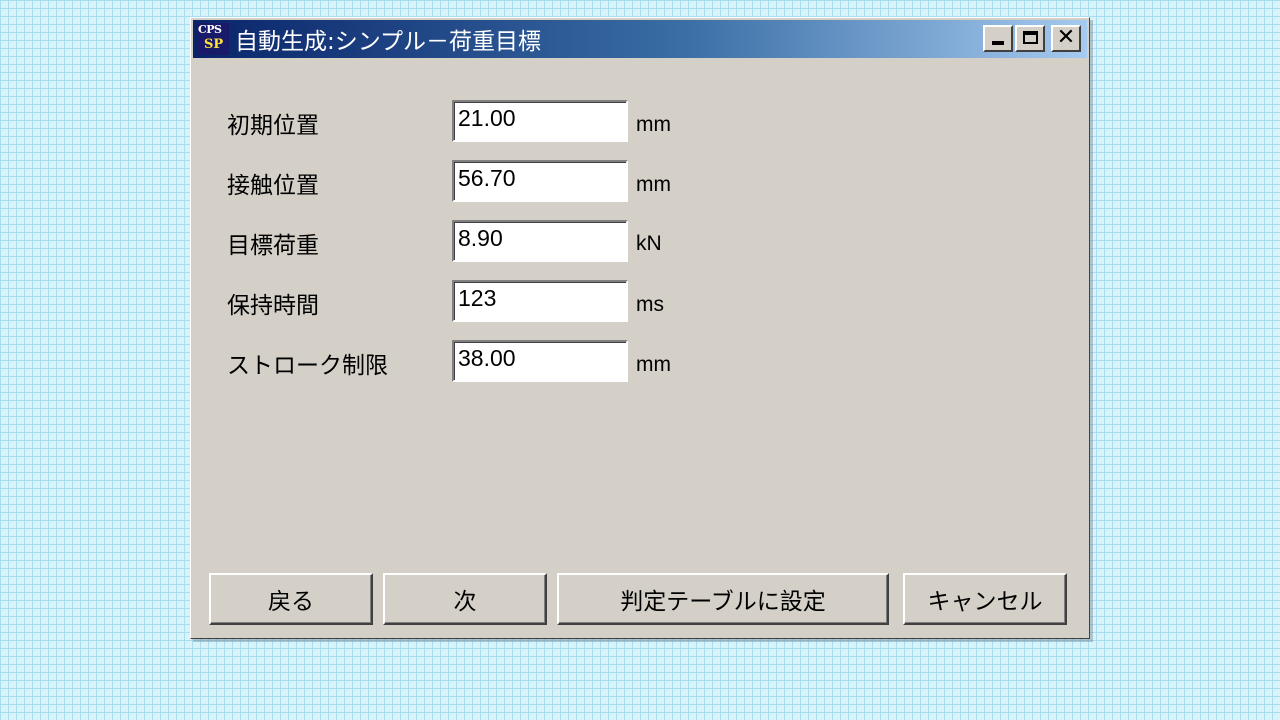  What do you see at coordinates (723, 599) in the screenshot?
I see `set-judgment-table-button: 判定テーブルに設定` at bounding box center [723, 599].